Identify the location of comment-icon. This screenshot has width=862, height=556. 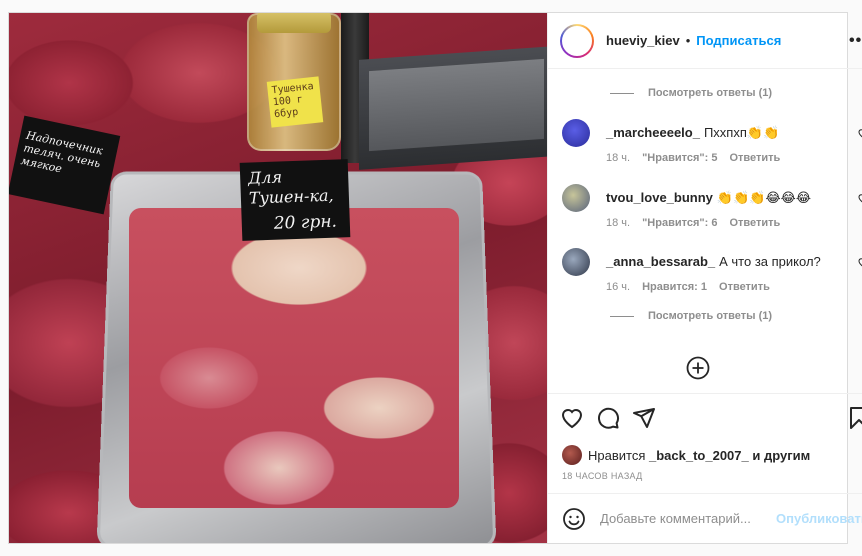
(608, 418).